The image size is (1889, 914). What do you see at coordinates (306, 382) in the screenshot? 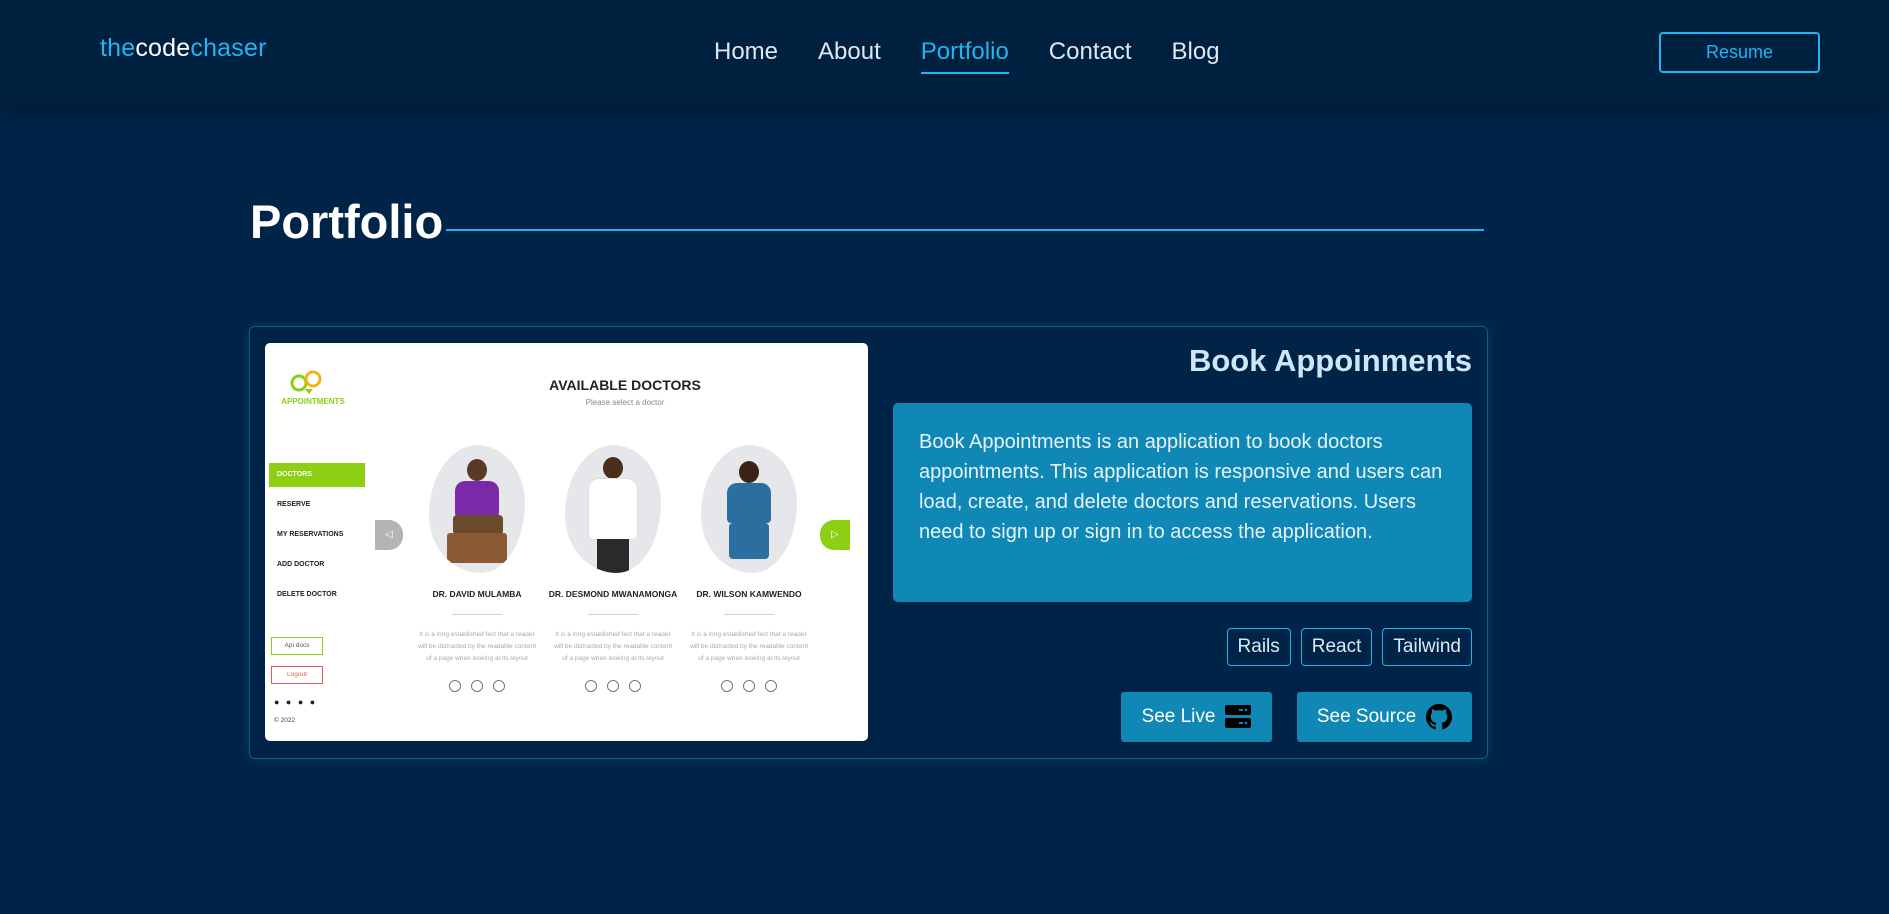
I see `appointments-logo-icon` at bounding box center [306, 382].